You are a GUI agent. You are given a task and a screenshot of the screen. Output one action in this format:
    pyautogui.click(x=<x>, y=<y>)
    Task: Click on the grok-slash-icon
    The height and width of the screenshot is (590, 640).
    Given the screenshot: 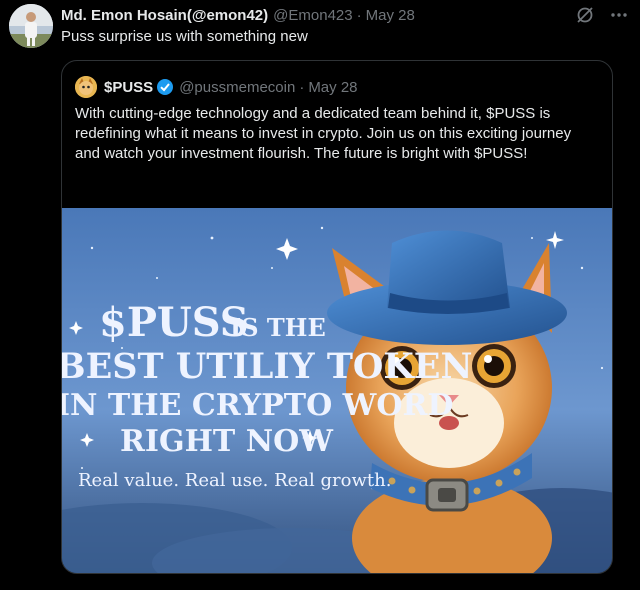 What is the action you would take?
    pyautogui.click(x=585, y=15)
    